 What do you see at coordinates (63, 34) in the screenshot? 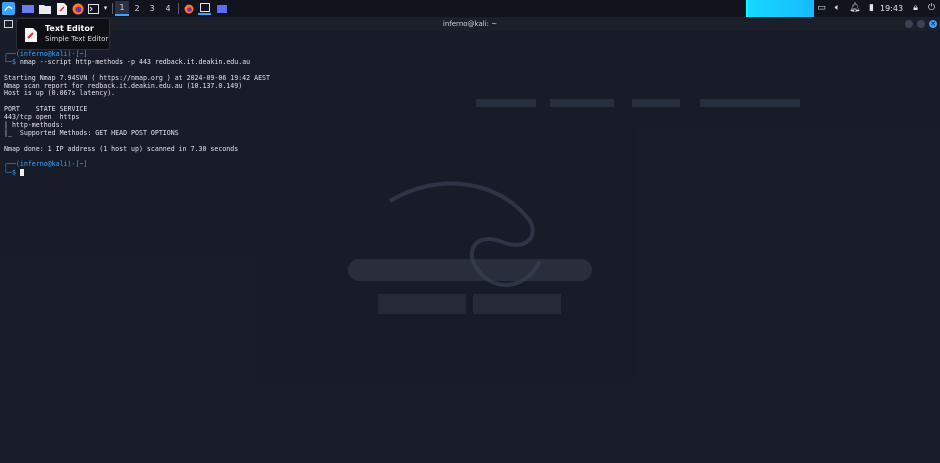
I see `app-tooltip: Text Editor Simple Text Editor` at bounding box center [63, 34].